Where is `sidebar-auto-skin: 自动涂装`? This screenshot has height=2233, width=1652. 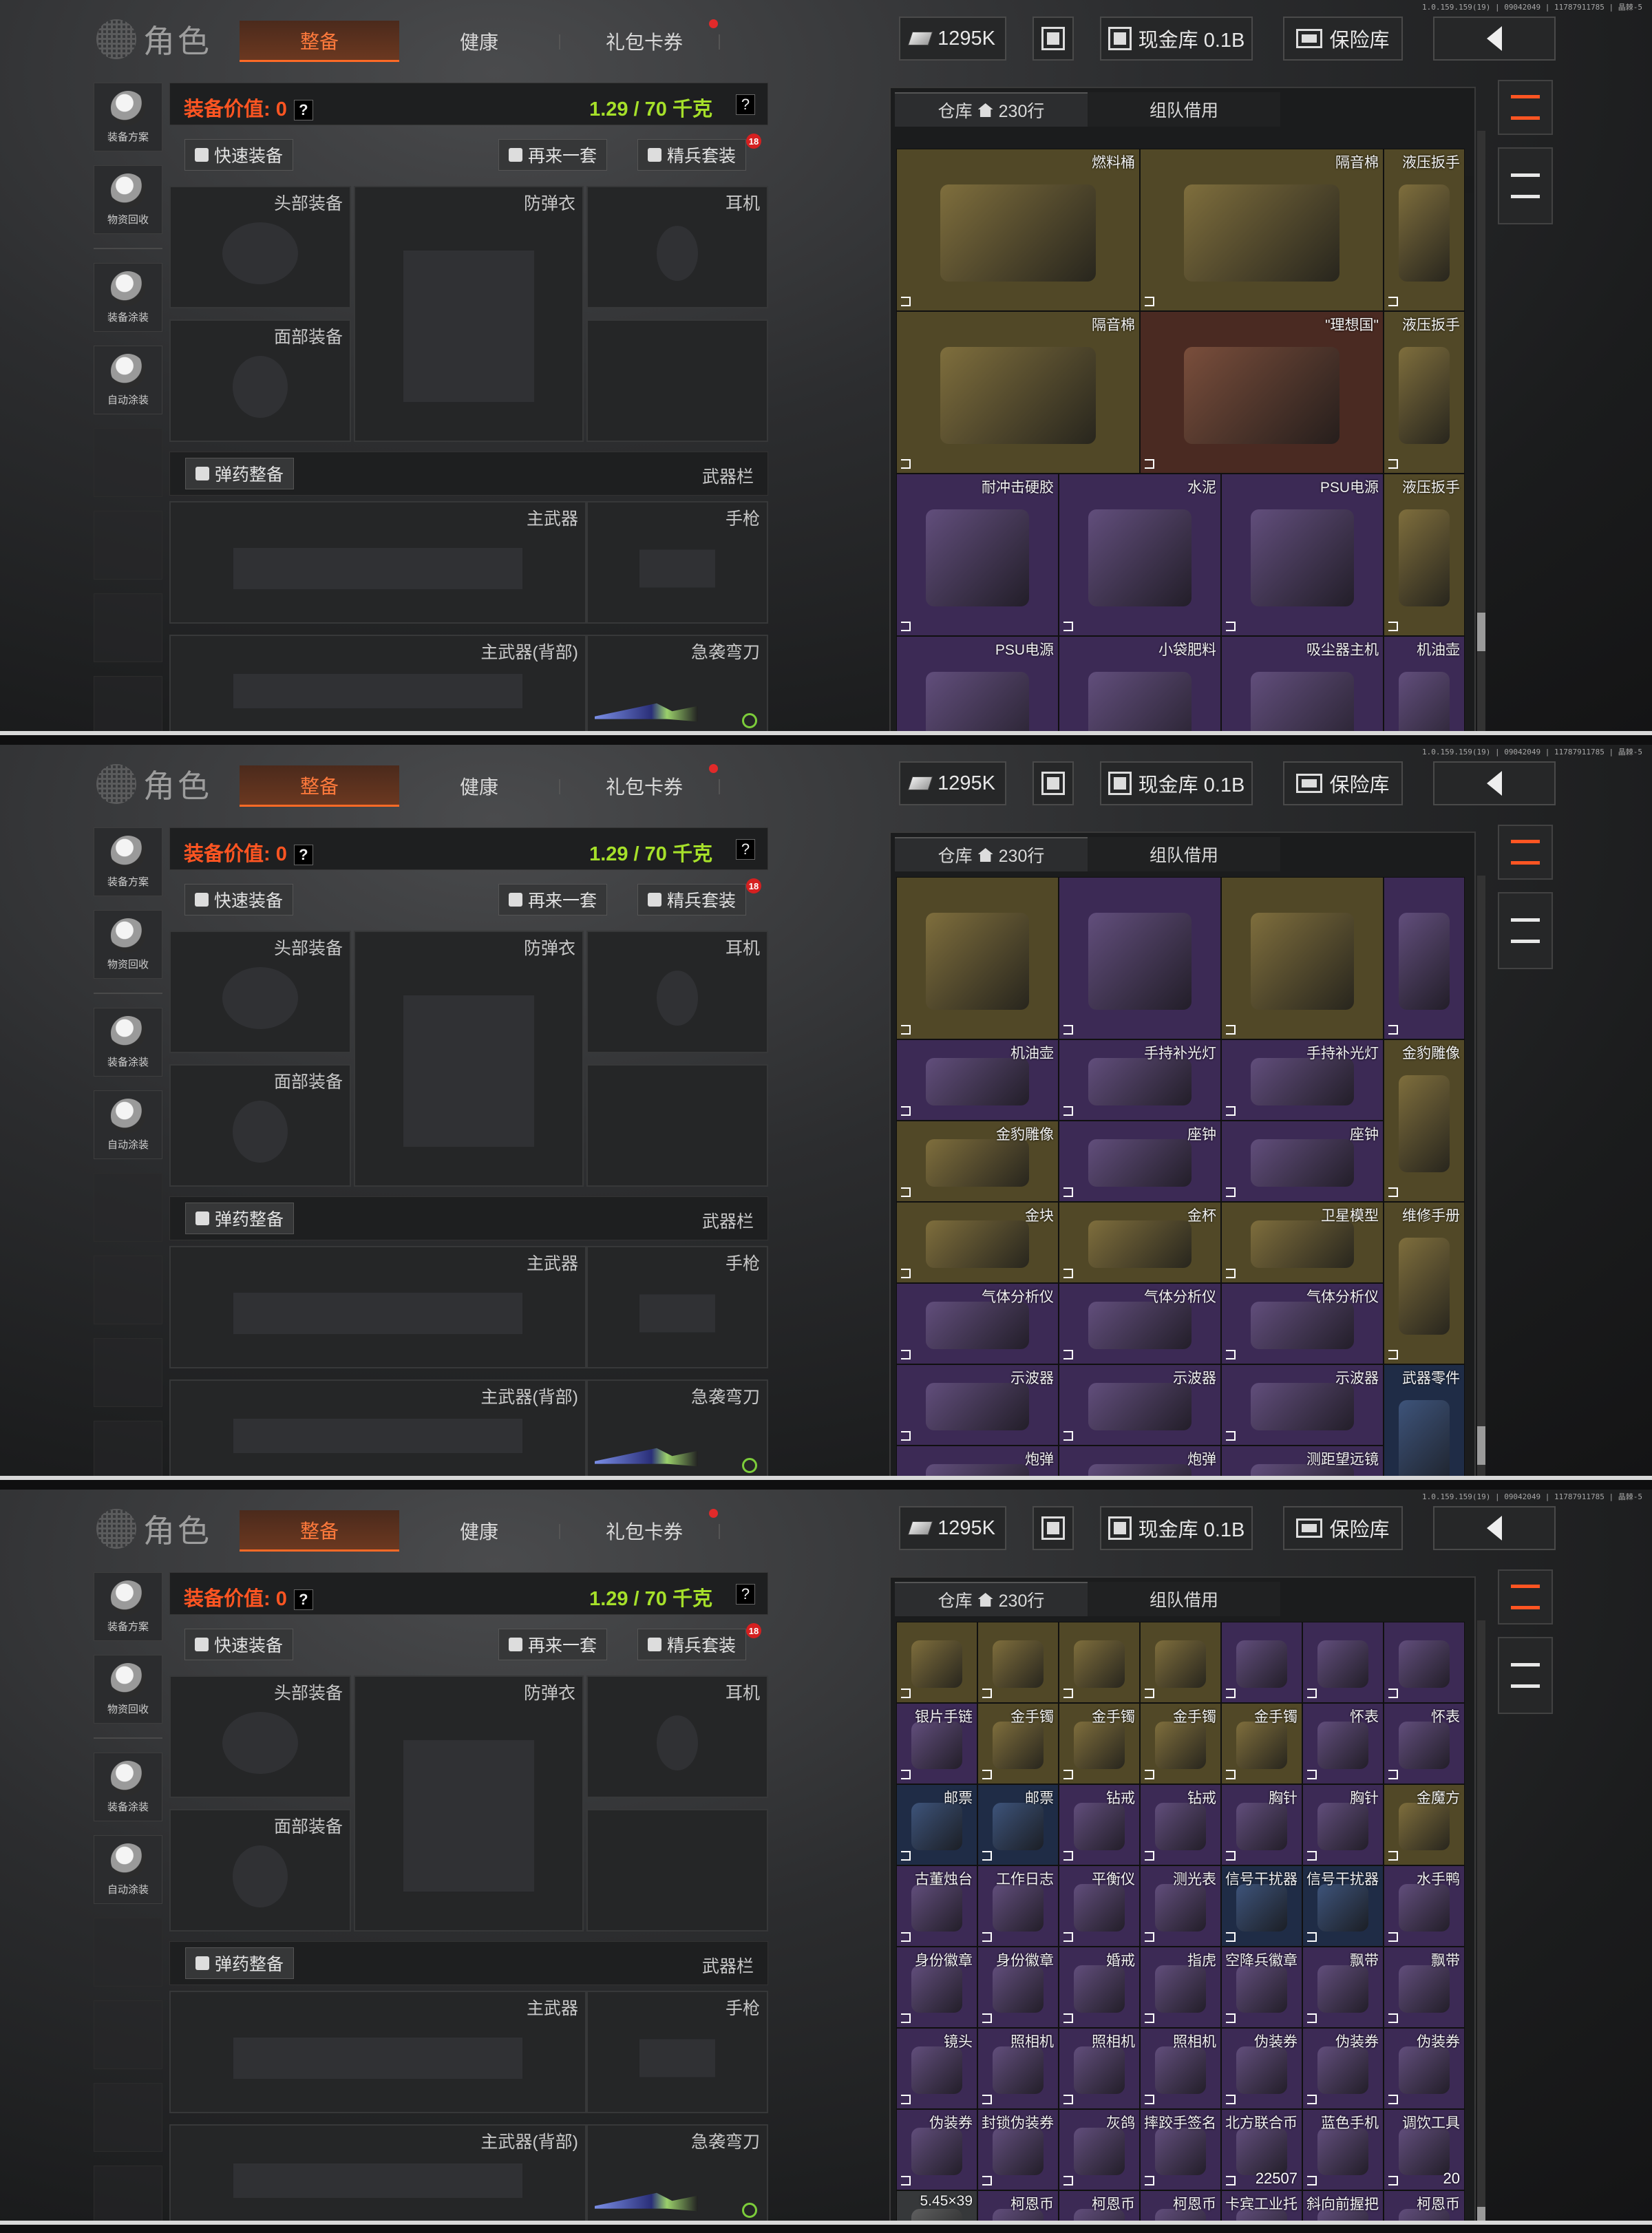 sidebar-auto-skin: 自动涂装 is located at coordinates (128, 1124).